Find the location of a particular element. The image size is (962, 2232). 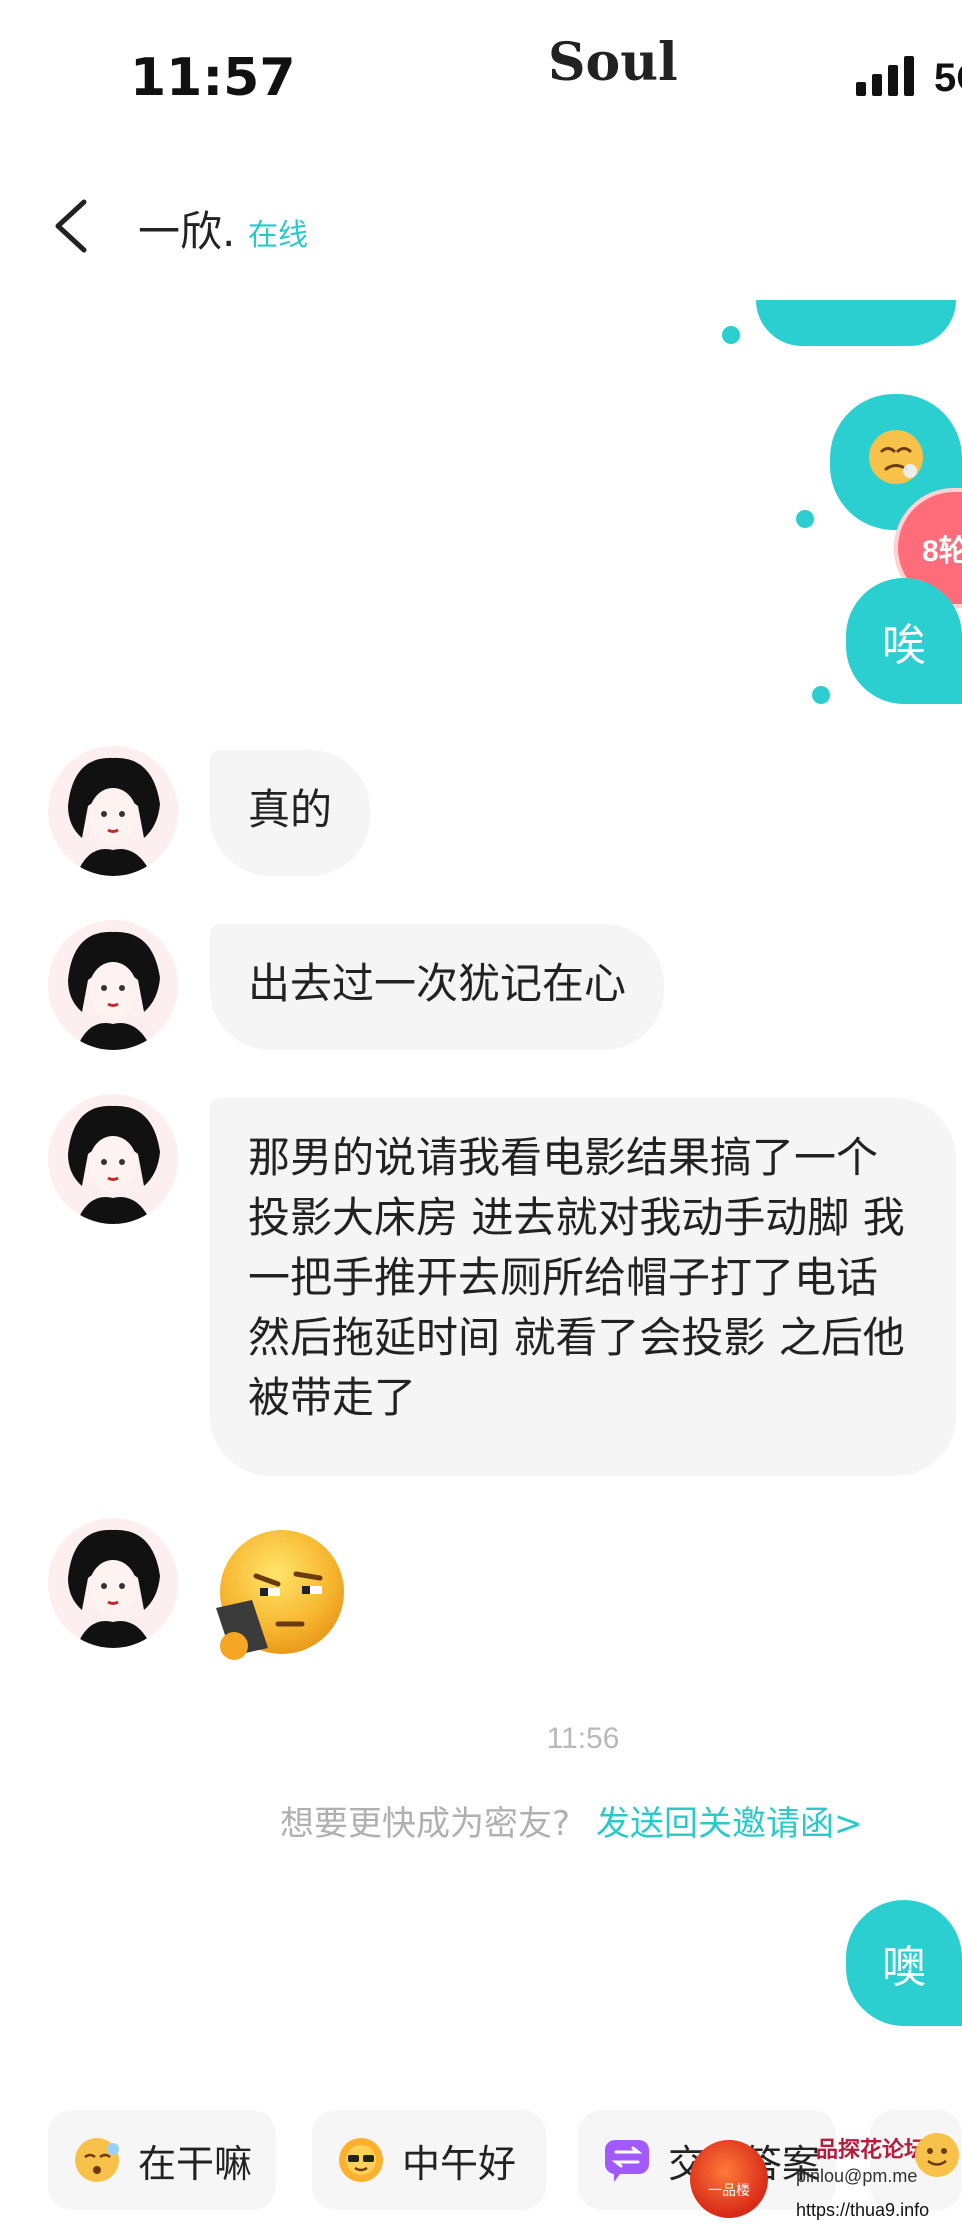

watermark-title: 品探花论坛 is located at coordinates (871, 2149).